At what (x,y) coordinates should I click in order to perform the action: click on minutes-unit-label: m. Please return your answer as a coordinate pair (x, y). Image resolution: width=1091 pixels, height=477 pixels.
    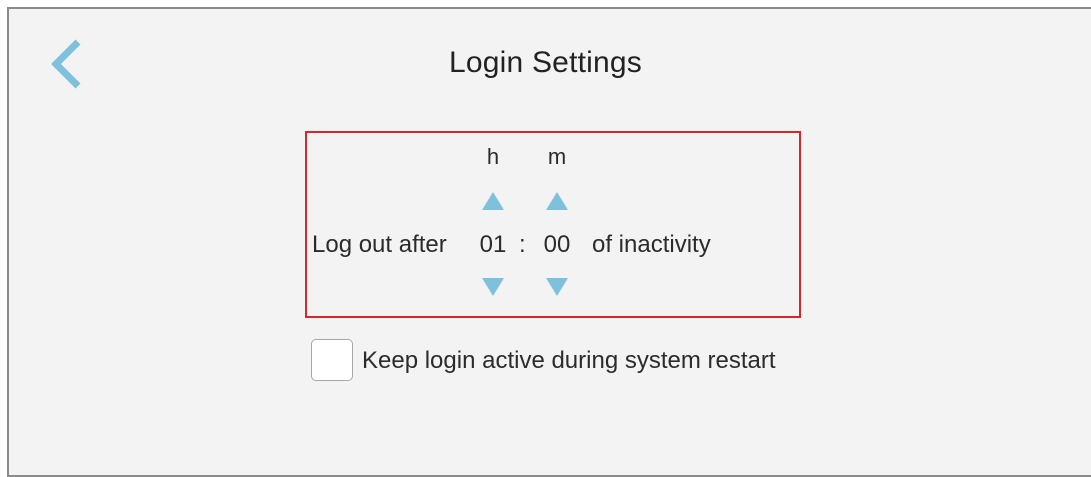
    Looking at the image, I should click on (557, 156).